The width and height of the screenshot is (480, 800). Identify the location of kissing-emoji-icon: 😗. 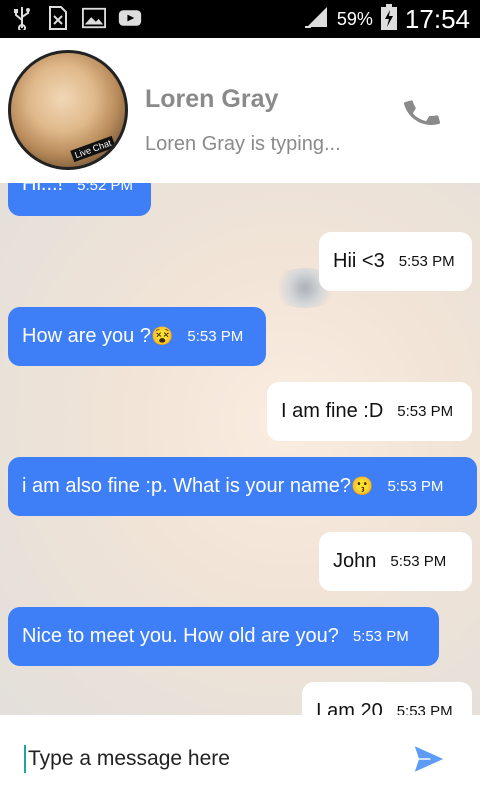
(362, 486).